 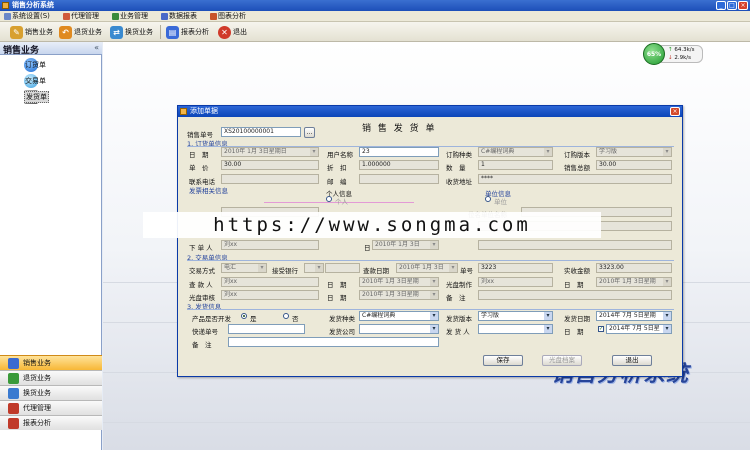 What do you see at coordinates (51, 407) in the screenshot?
I see `nav-agent: 代理管理` at bounding box center [51, 407].